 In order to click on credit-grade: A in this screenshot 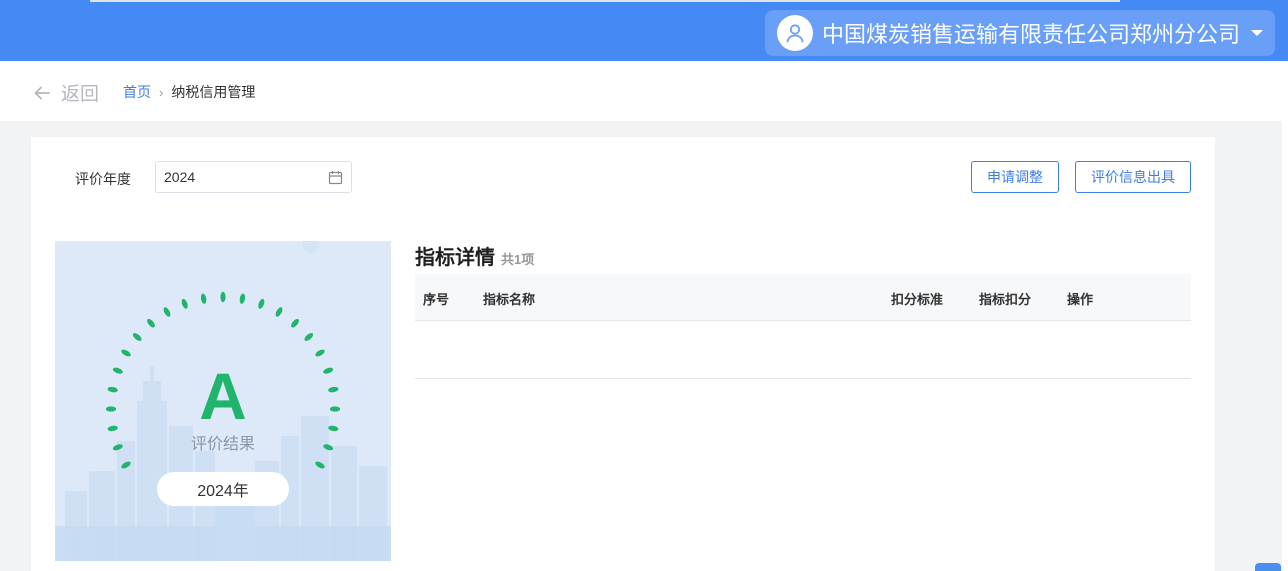, I will do `click(223, 396)`.